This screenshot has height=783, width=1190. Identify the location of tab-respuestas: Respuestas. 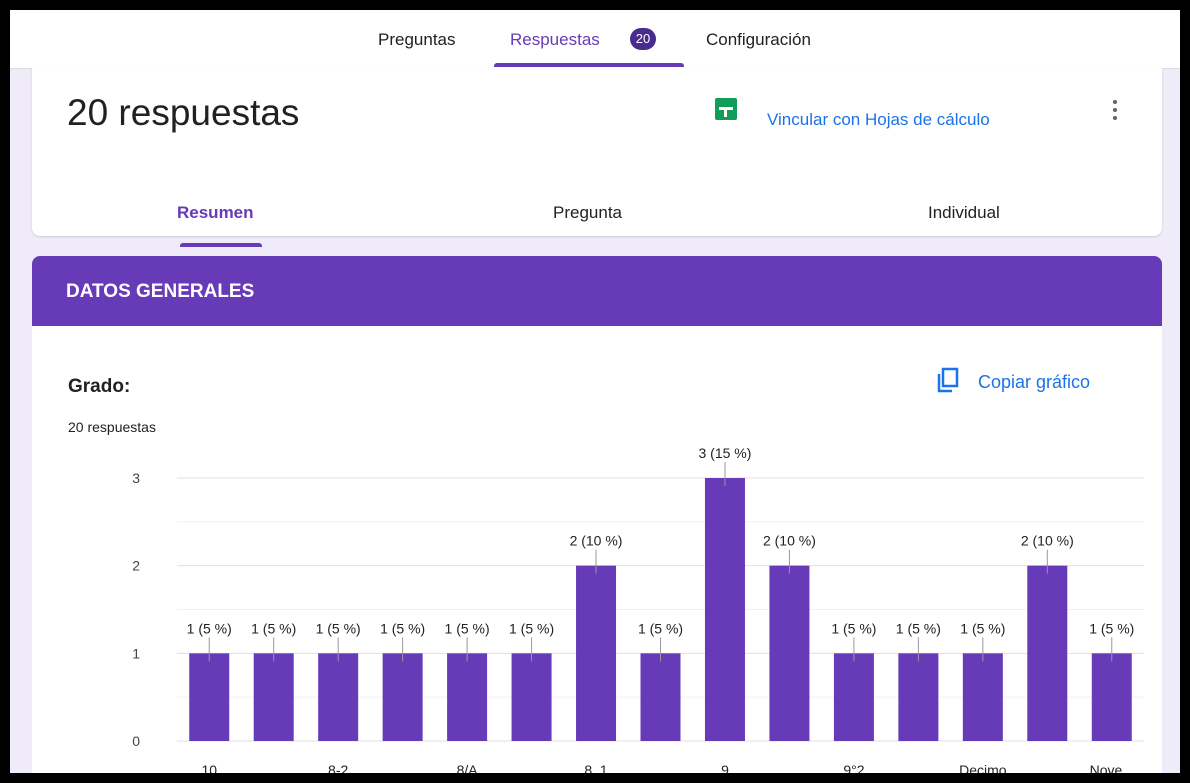
(555, 40).